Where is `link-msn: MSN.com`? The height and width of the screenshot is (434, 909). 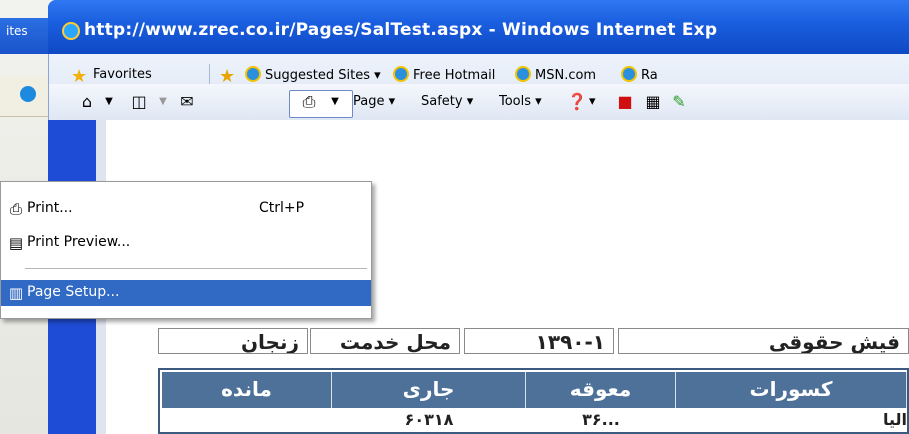
link-msn: MSN.com is located at coordinates (555, 74).